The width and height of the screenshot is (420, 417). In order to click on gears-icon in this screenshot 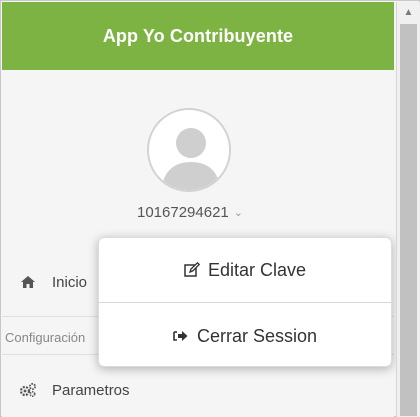, I will do `click(28, 390)`.